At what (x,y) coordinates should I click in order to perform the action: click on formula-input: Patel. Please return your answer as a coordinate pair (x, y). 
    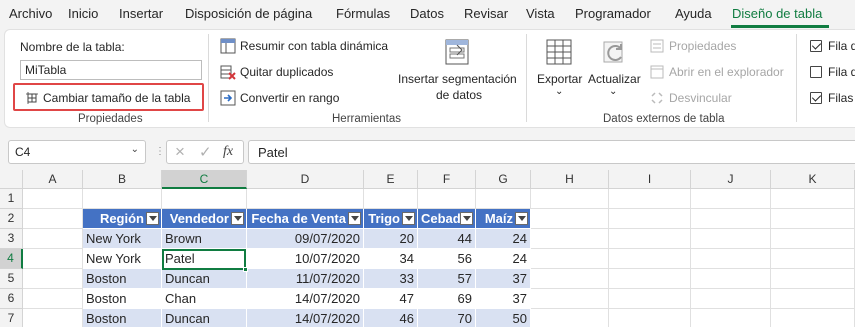
    Looking at the image, I should click on (551, 152).